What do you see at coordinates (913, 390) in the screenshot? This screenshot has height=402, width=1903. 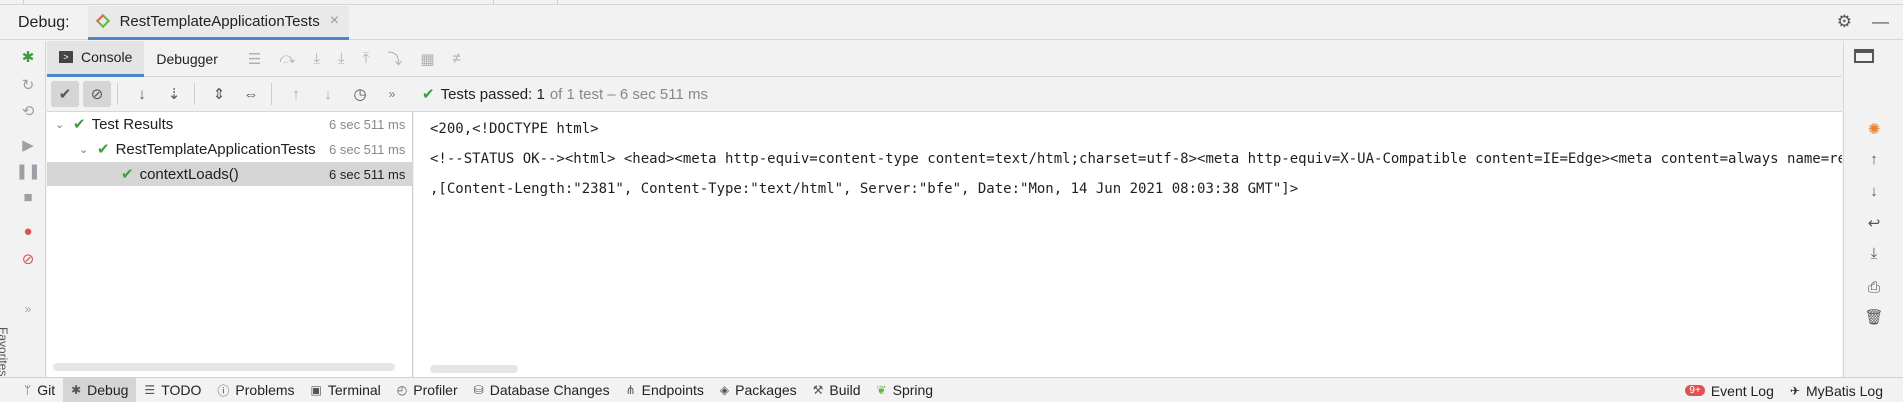 I see `bottom-item-label: Spring` at bounding box center [913, 390].